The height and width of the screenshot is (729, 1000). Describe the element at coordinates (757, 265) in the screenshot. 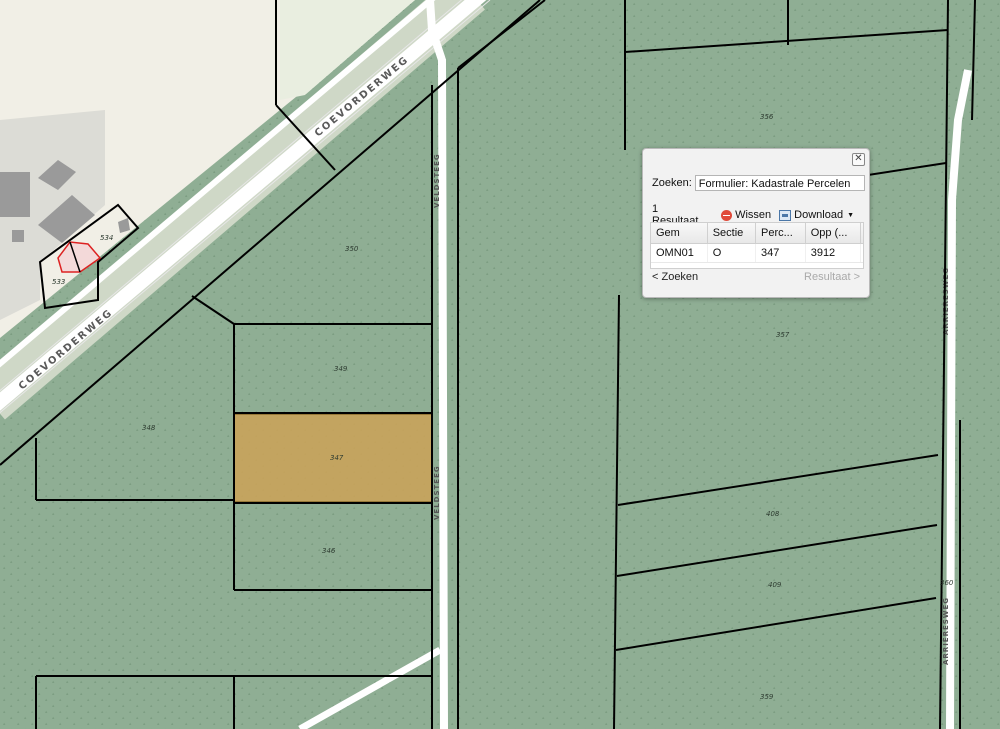

I see `grid-scrollbar` at that location.